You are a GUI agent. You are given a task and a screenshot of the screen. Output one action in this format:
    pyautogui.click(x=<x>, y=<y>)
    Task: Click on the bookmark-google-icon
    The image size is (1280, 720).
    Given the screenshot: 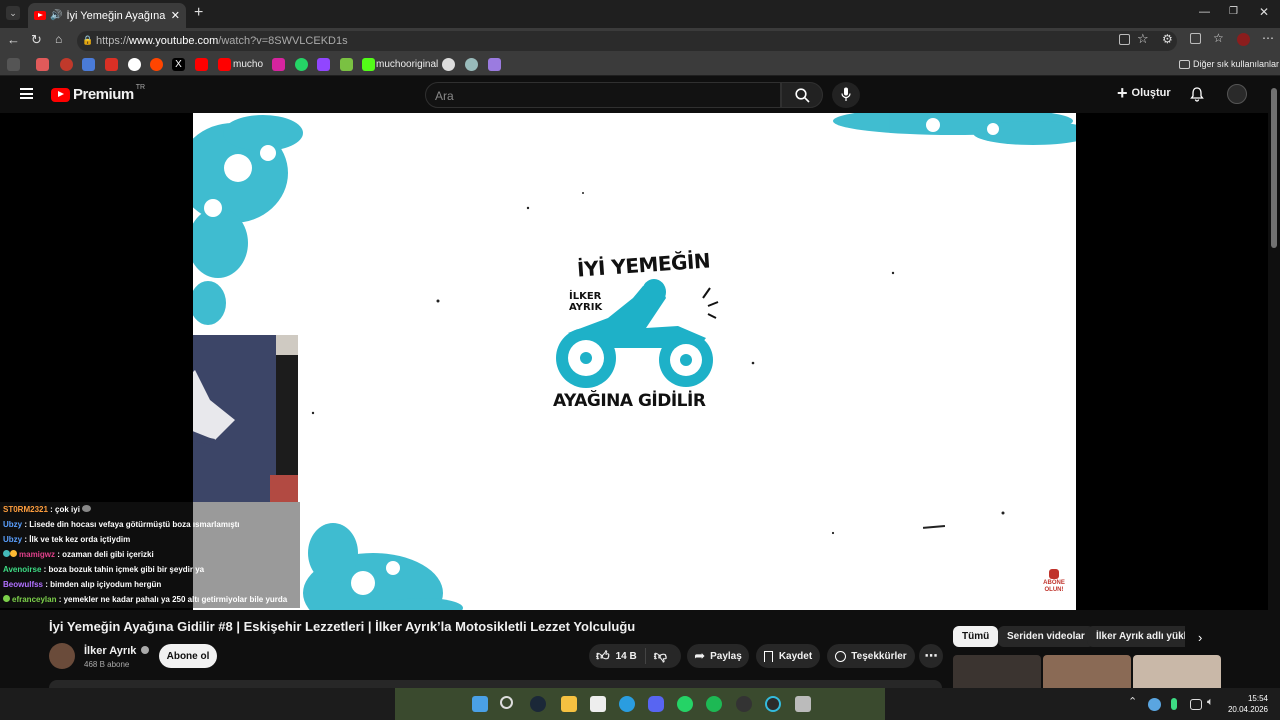 What is the action you would take?
    pyautogui.click(x=134, y=64)
    